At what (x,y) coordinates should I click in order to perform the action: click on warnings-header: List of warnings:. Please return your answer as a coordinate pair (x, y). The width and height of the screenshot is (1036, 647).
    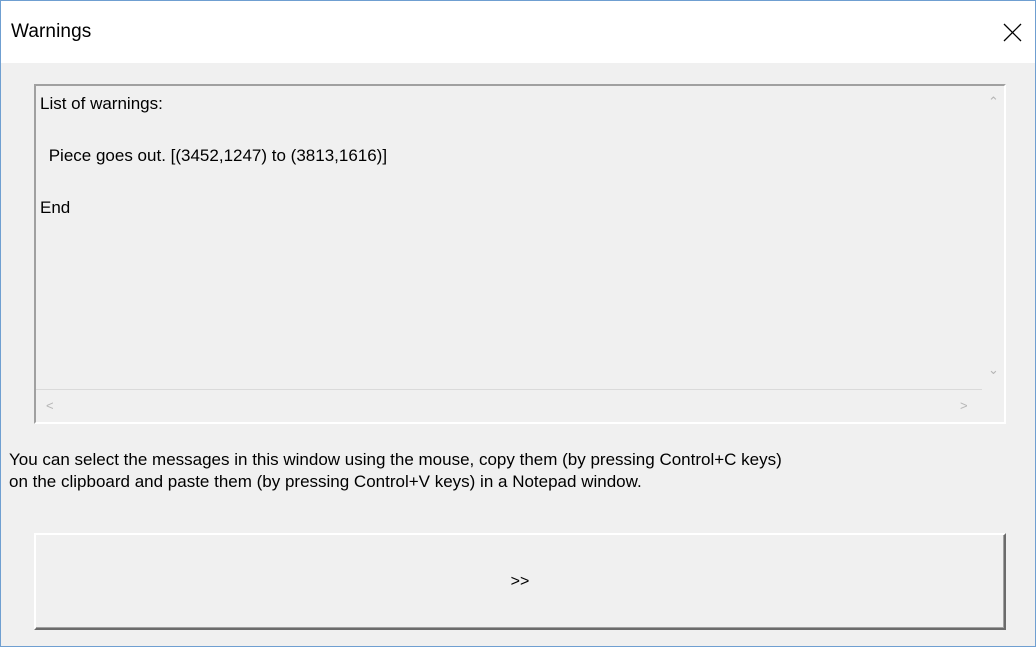
    Looking at the image, I should click on (101, 103).